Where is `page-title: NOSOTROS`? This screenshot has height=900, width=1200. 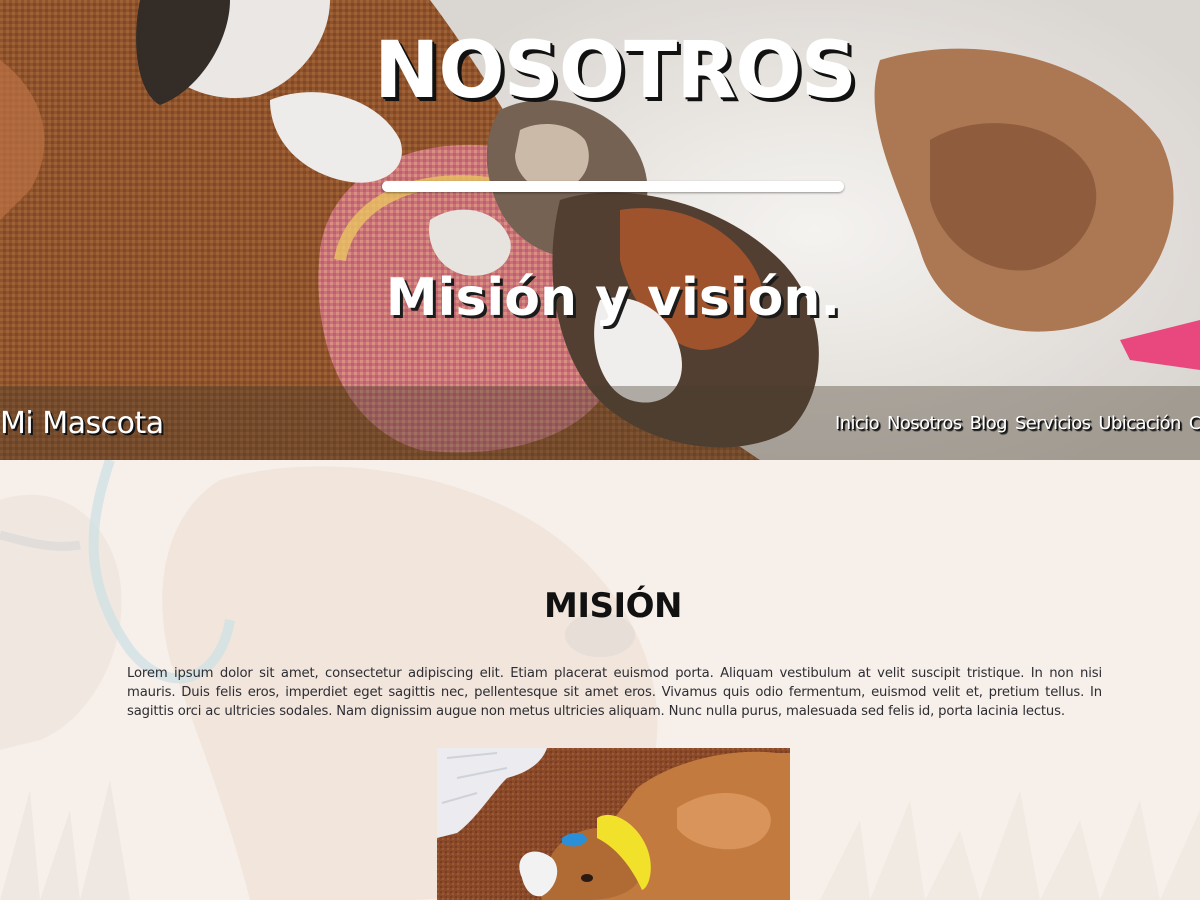
page-title: NOSOTROS is located at coordinates (615, 71).